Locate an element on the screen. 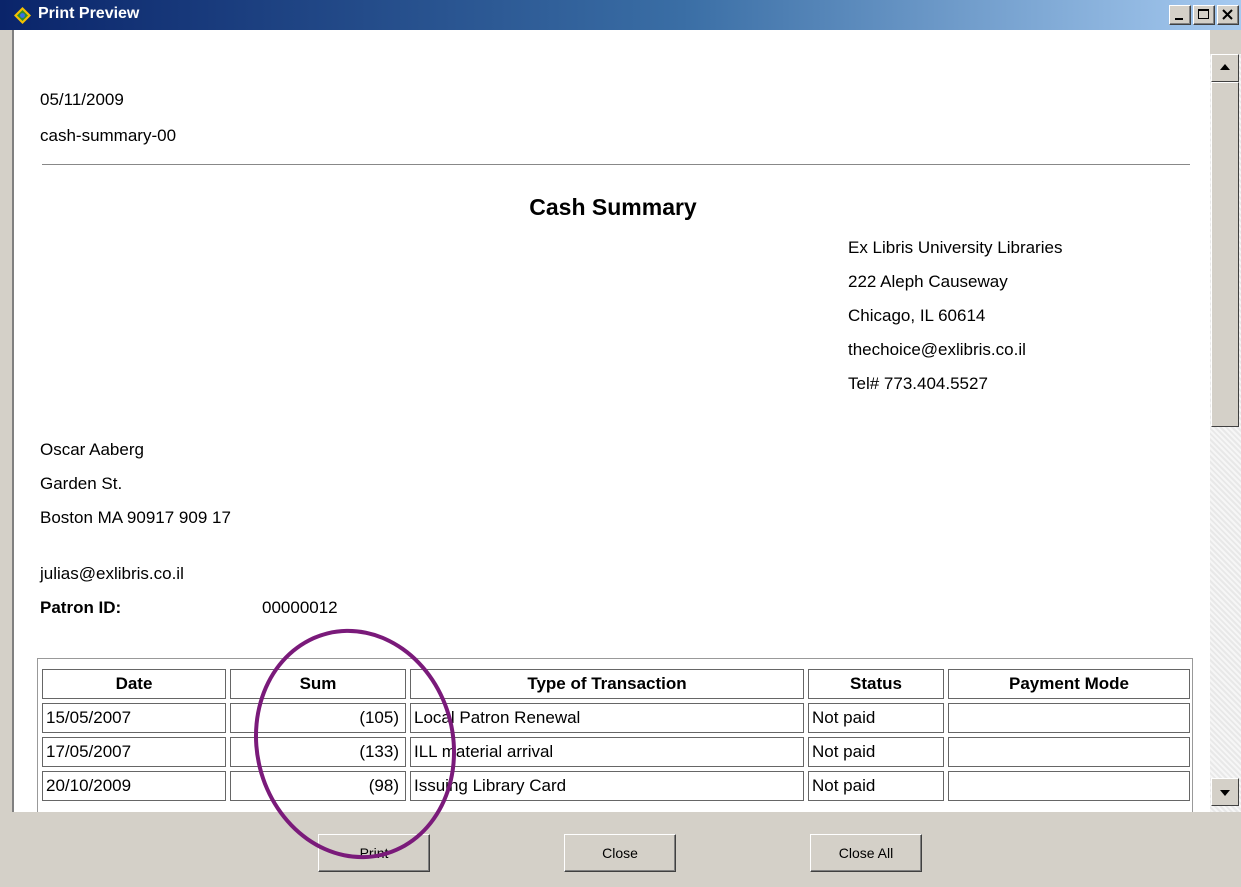 This screenshot has height=887, width=1241. report-date: 05/11/2009 is located at coordinates (82, 99).